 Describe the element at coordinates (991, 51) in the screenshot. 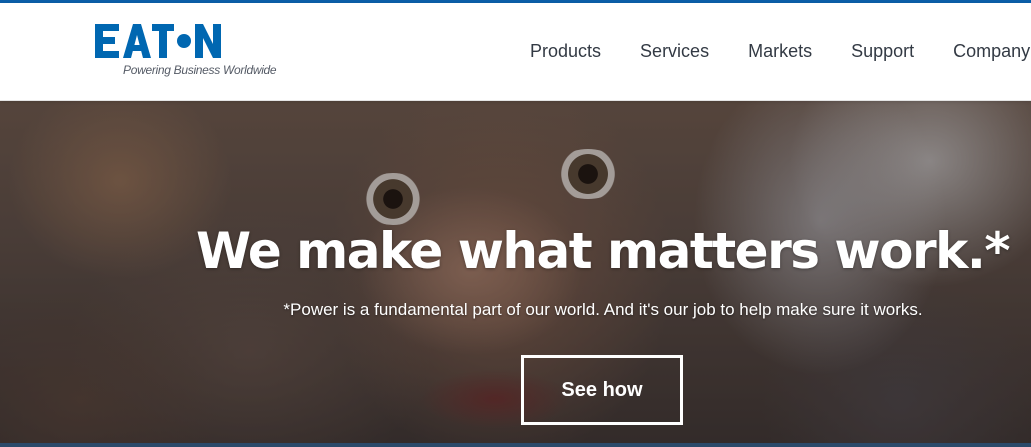

I see `nav-item-company: Company` at that location.